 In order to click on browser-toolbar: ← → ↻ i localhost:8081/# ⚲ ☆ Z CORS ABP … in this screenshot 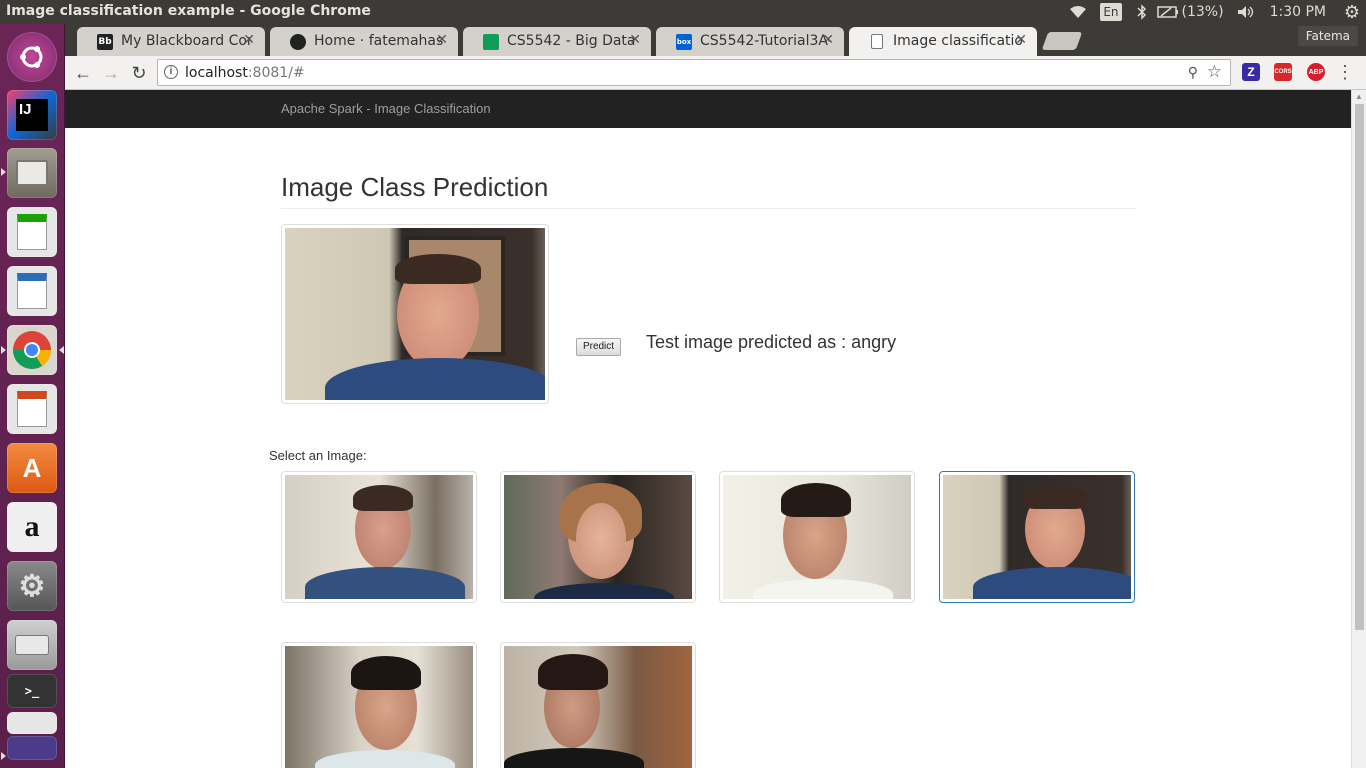, I will do `click(715, 73)`.